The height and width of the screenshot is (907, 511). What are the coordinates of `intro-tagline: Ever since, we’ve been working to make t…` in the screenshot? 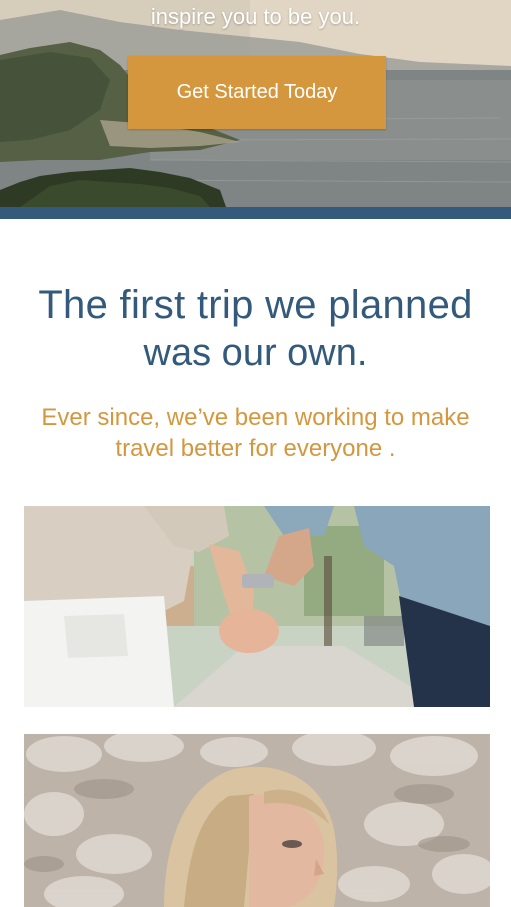 It's located at (255, 433).